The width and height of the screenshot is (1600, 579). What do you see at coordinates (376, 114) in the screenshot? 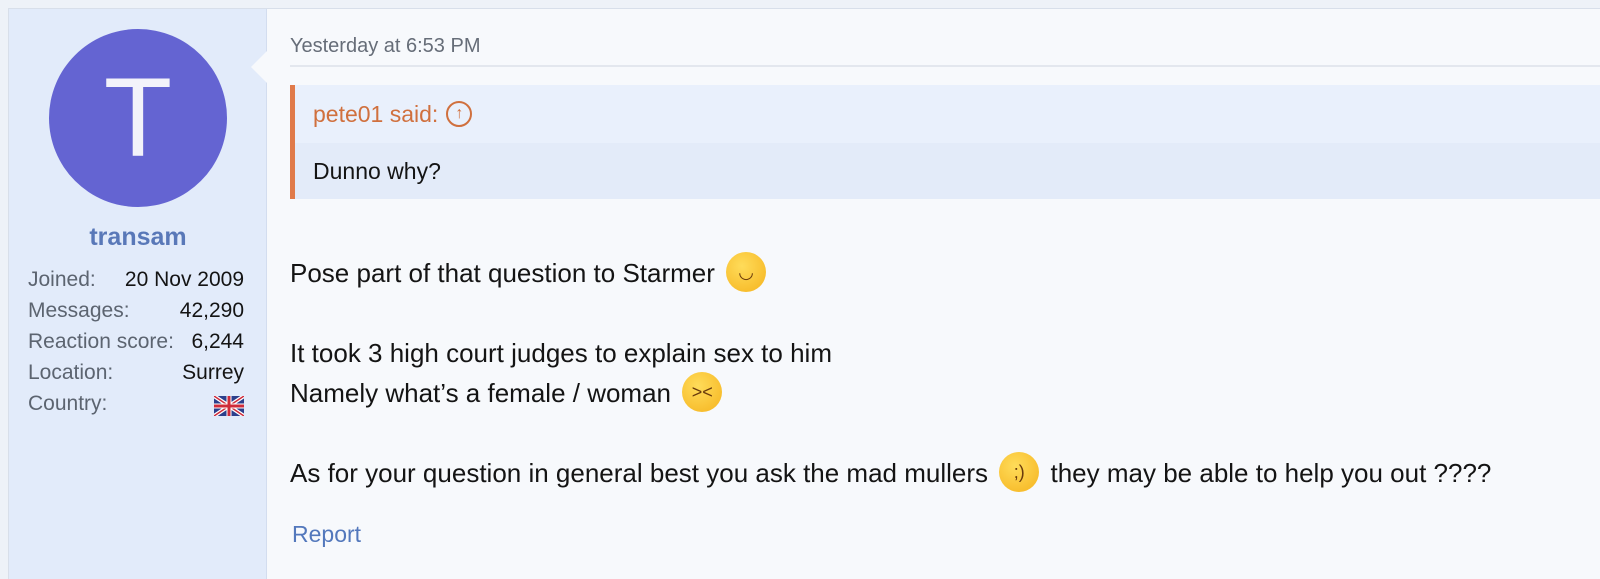
I see `quote-author: pete01 said:` at bounding box center [376, 114].